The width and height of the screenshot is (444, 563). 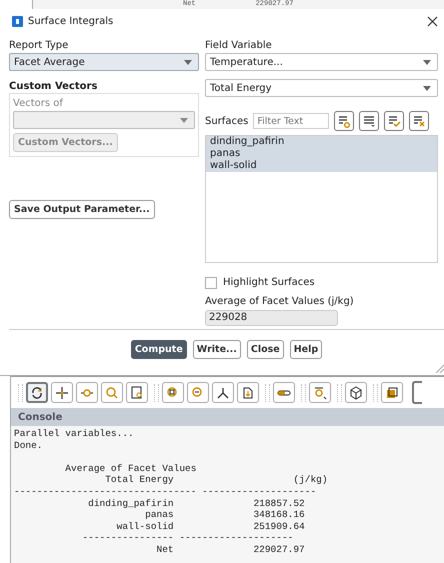 What do you see at coordinates (306, 349) in the screenshot?
I see `dialog-button: Help` at bounding box center [306, 349].